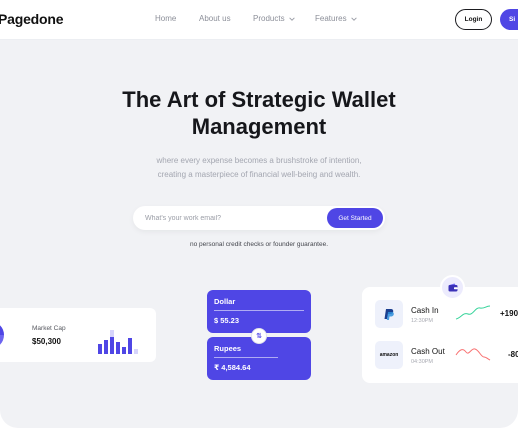 This screenshot has height=428, width=518. What do you see at coordinates (225, 301) in the screenshot?
I see `dollar-label: Dollar` at bounding box center [225, 301].